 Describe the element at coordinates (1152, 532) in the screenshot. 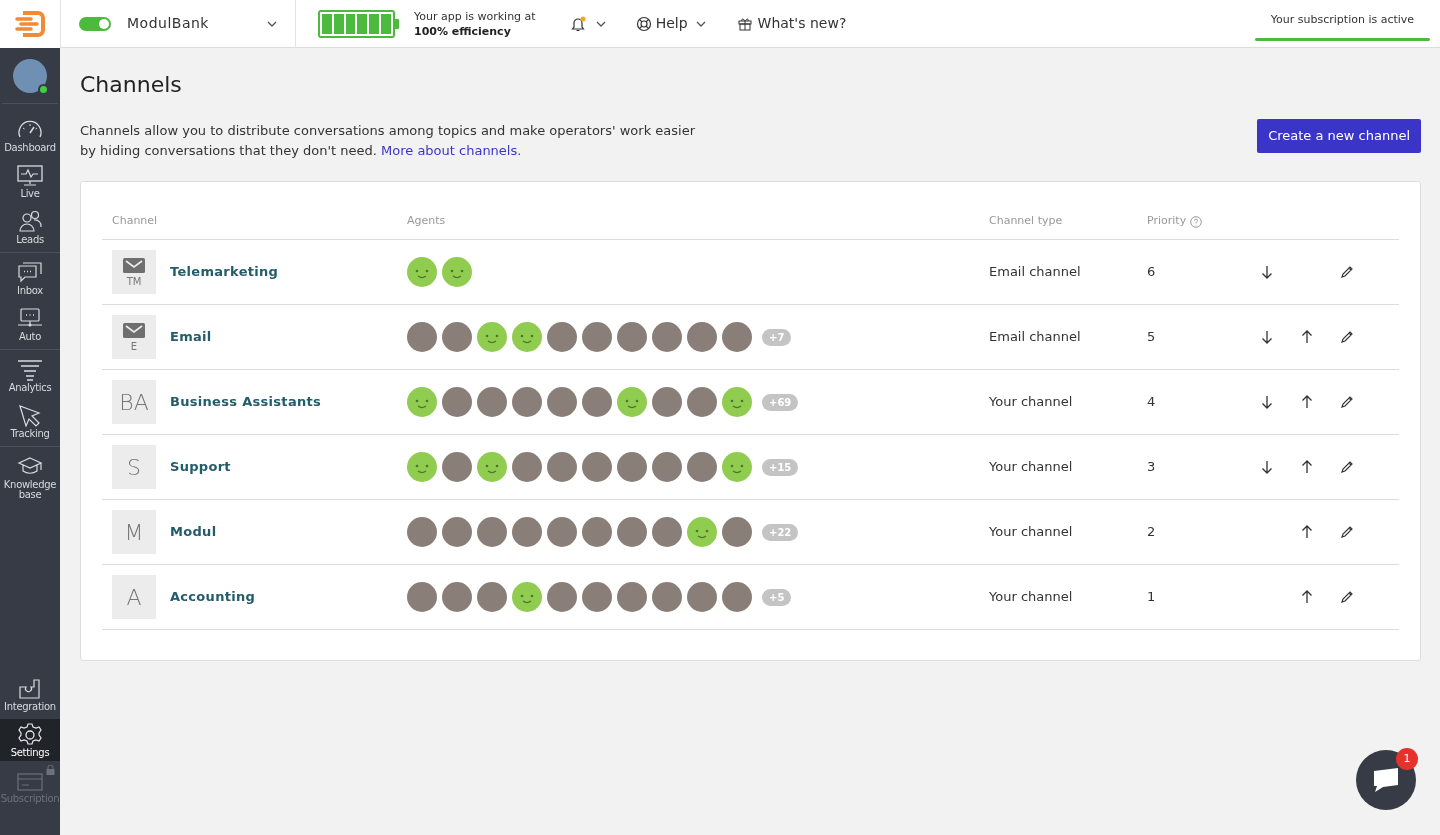

I see `channel-priority: 2` at that location.